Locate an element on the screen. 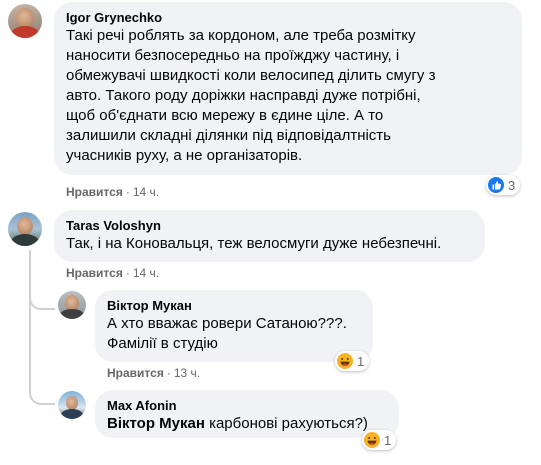 The image size is (541, 465). comment-author: Taras Voloshyn is located at coordinates (269, 226).